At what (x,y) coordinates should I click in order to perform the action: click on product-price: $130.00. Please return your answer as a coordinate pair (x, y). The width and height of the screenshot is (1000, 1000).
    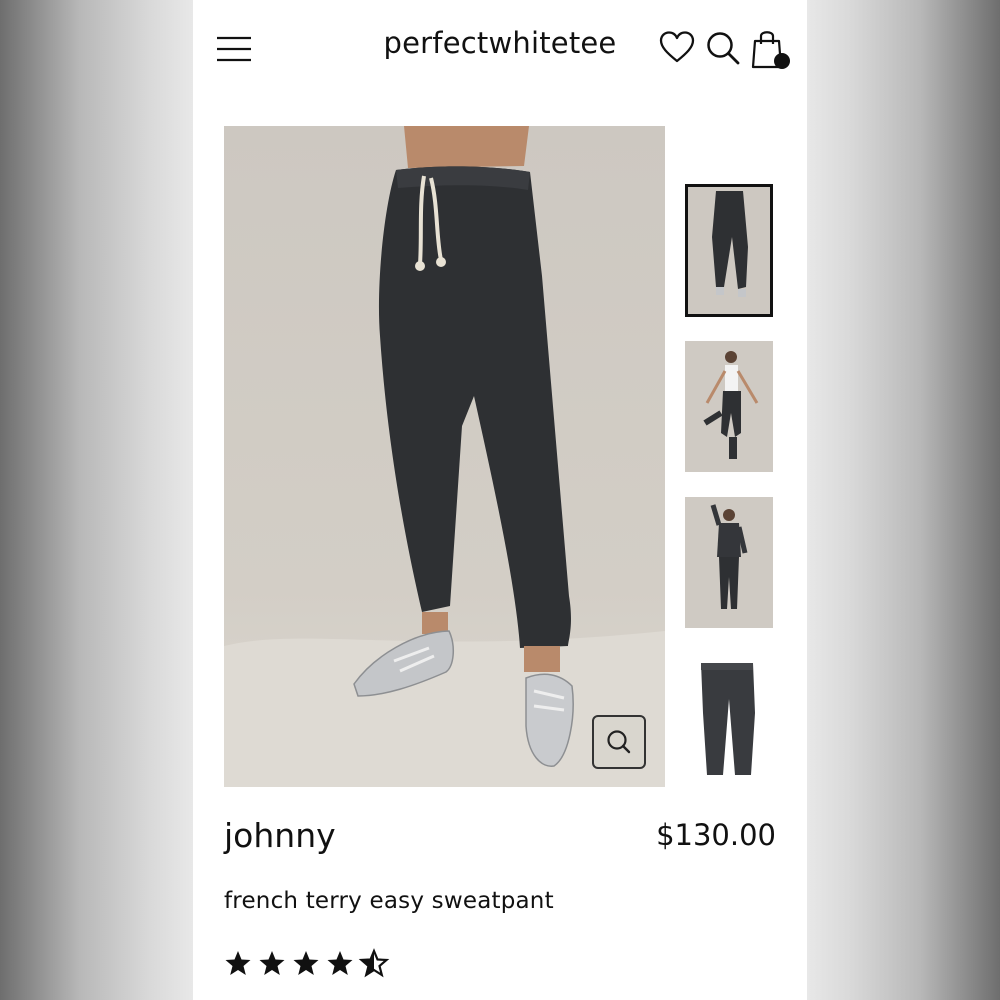
    Looking at the image, I should click on (716, 835).